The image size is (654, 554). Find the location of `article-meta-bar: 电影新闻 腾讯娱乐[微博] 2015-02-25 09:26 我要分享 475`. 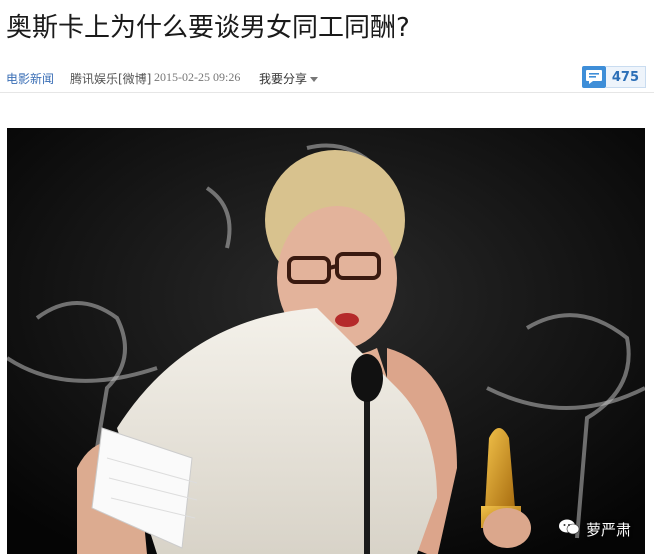

article-meta-bar: 电影新闻 腾讯娱乐[微博] 2015-02-25 09:26 我要分享 475 is located at coordinates (327, 77).